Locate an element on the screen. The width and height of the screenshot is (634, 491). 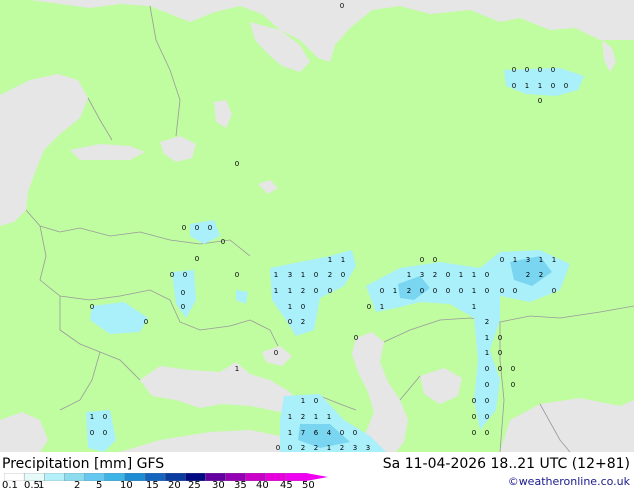
precipitation-title: Precipitation [mm] GFS is located at coordinates (83, 464).